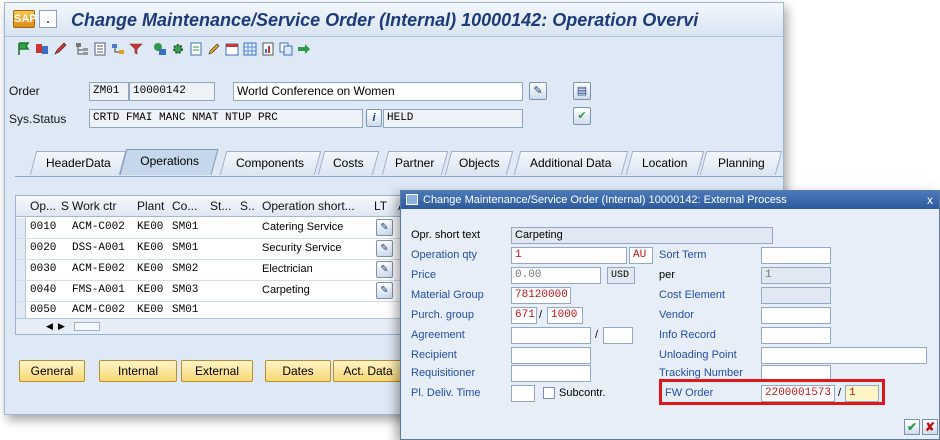  Describe the element at coordinates (136, 49) in the screenshot. I see `filter-icon` at that location.